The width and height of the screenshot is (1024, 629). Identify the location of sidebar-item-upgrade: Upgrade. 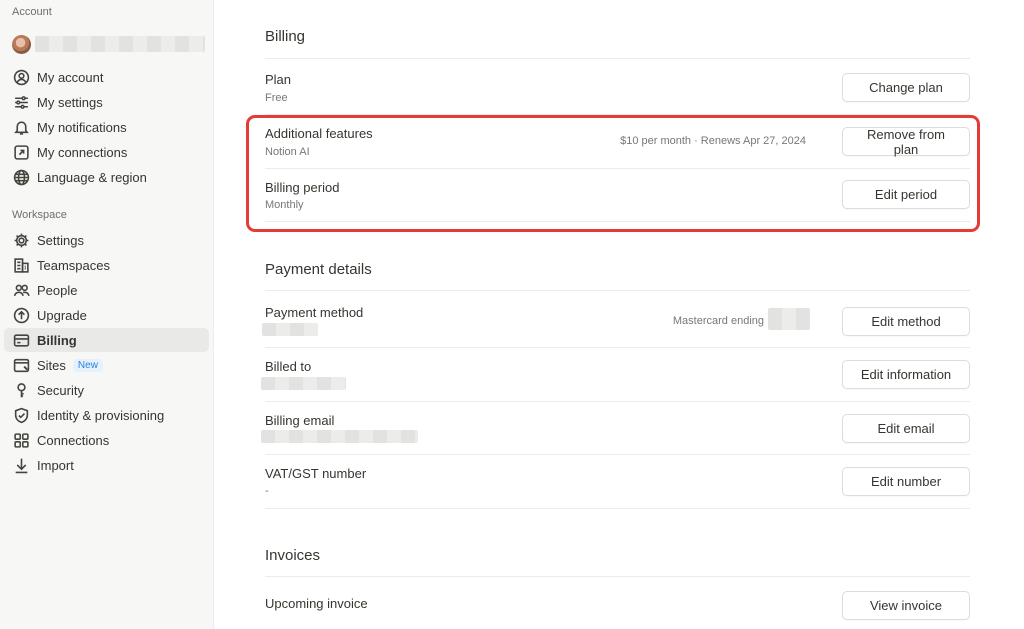
(106, 315).